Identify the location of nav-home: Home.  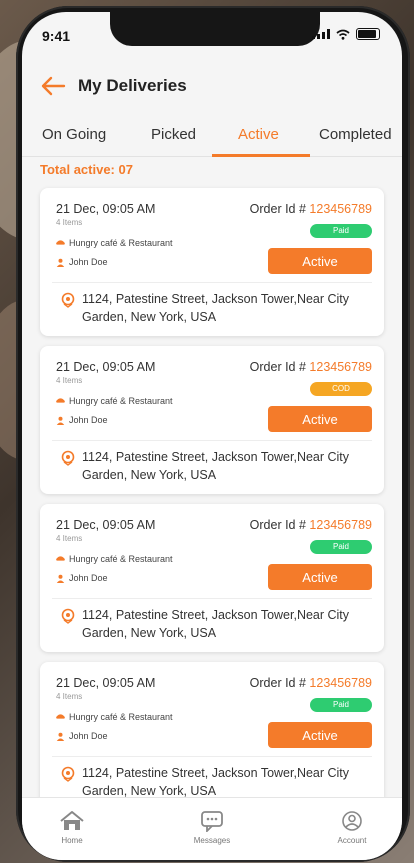
(72, 827).